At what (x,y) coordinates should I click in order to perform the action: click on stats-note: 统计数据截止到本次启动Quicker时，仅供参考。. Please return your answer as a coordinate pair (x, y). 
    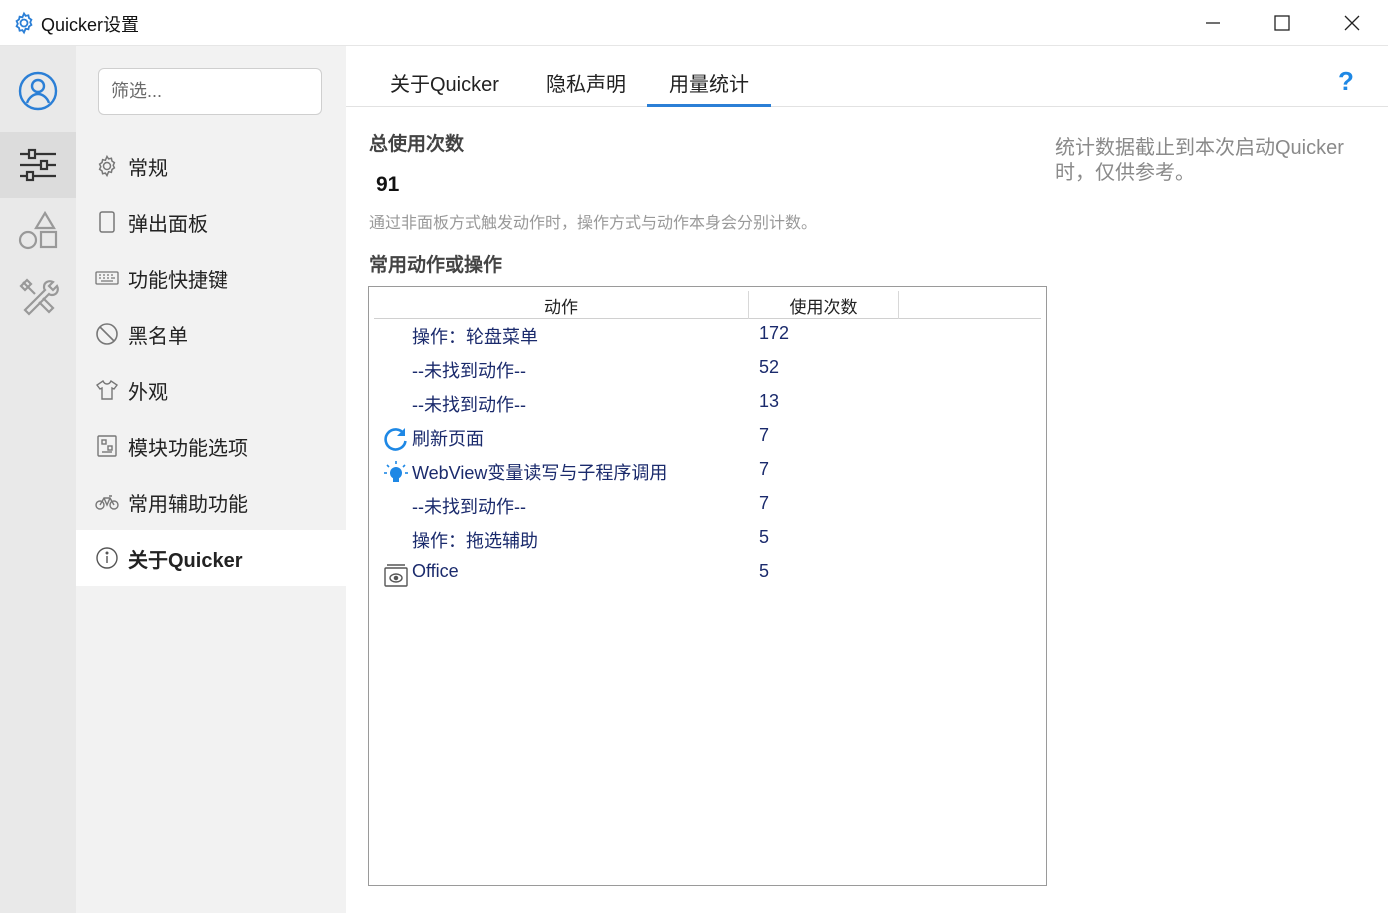
    Looking at the image, I should click on (1199, 160).